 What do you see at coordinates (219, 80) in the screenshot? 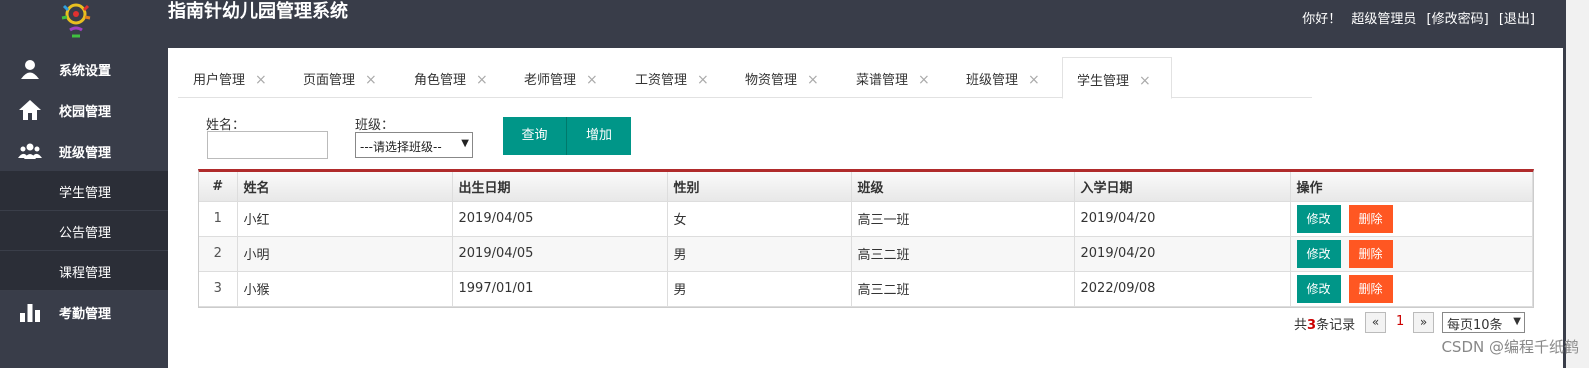
I see `tab-label: 用户管理` at bounding box center [219, 80].